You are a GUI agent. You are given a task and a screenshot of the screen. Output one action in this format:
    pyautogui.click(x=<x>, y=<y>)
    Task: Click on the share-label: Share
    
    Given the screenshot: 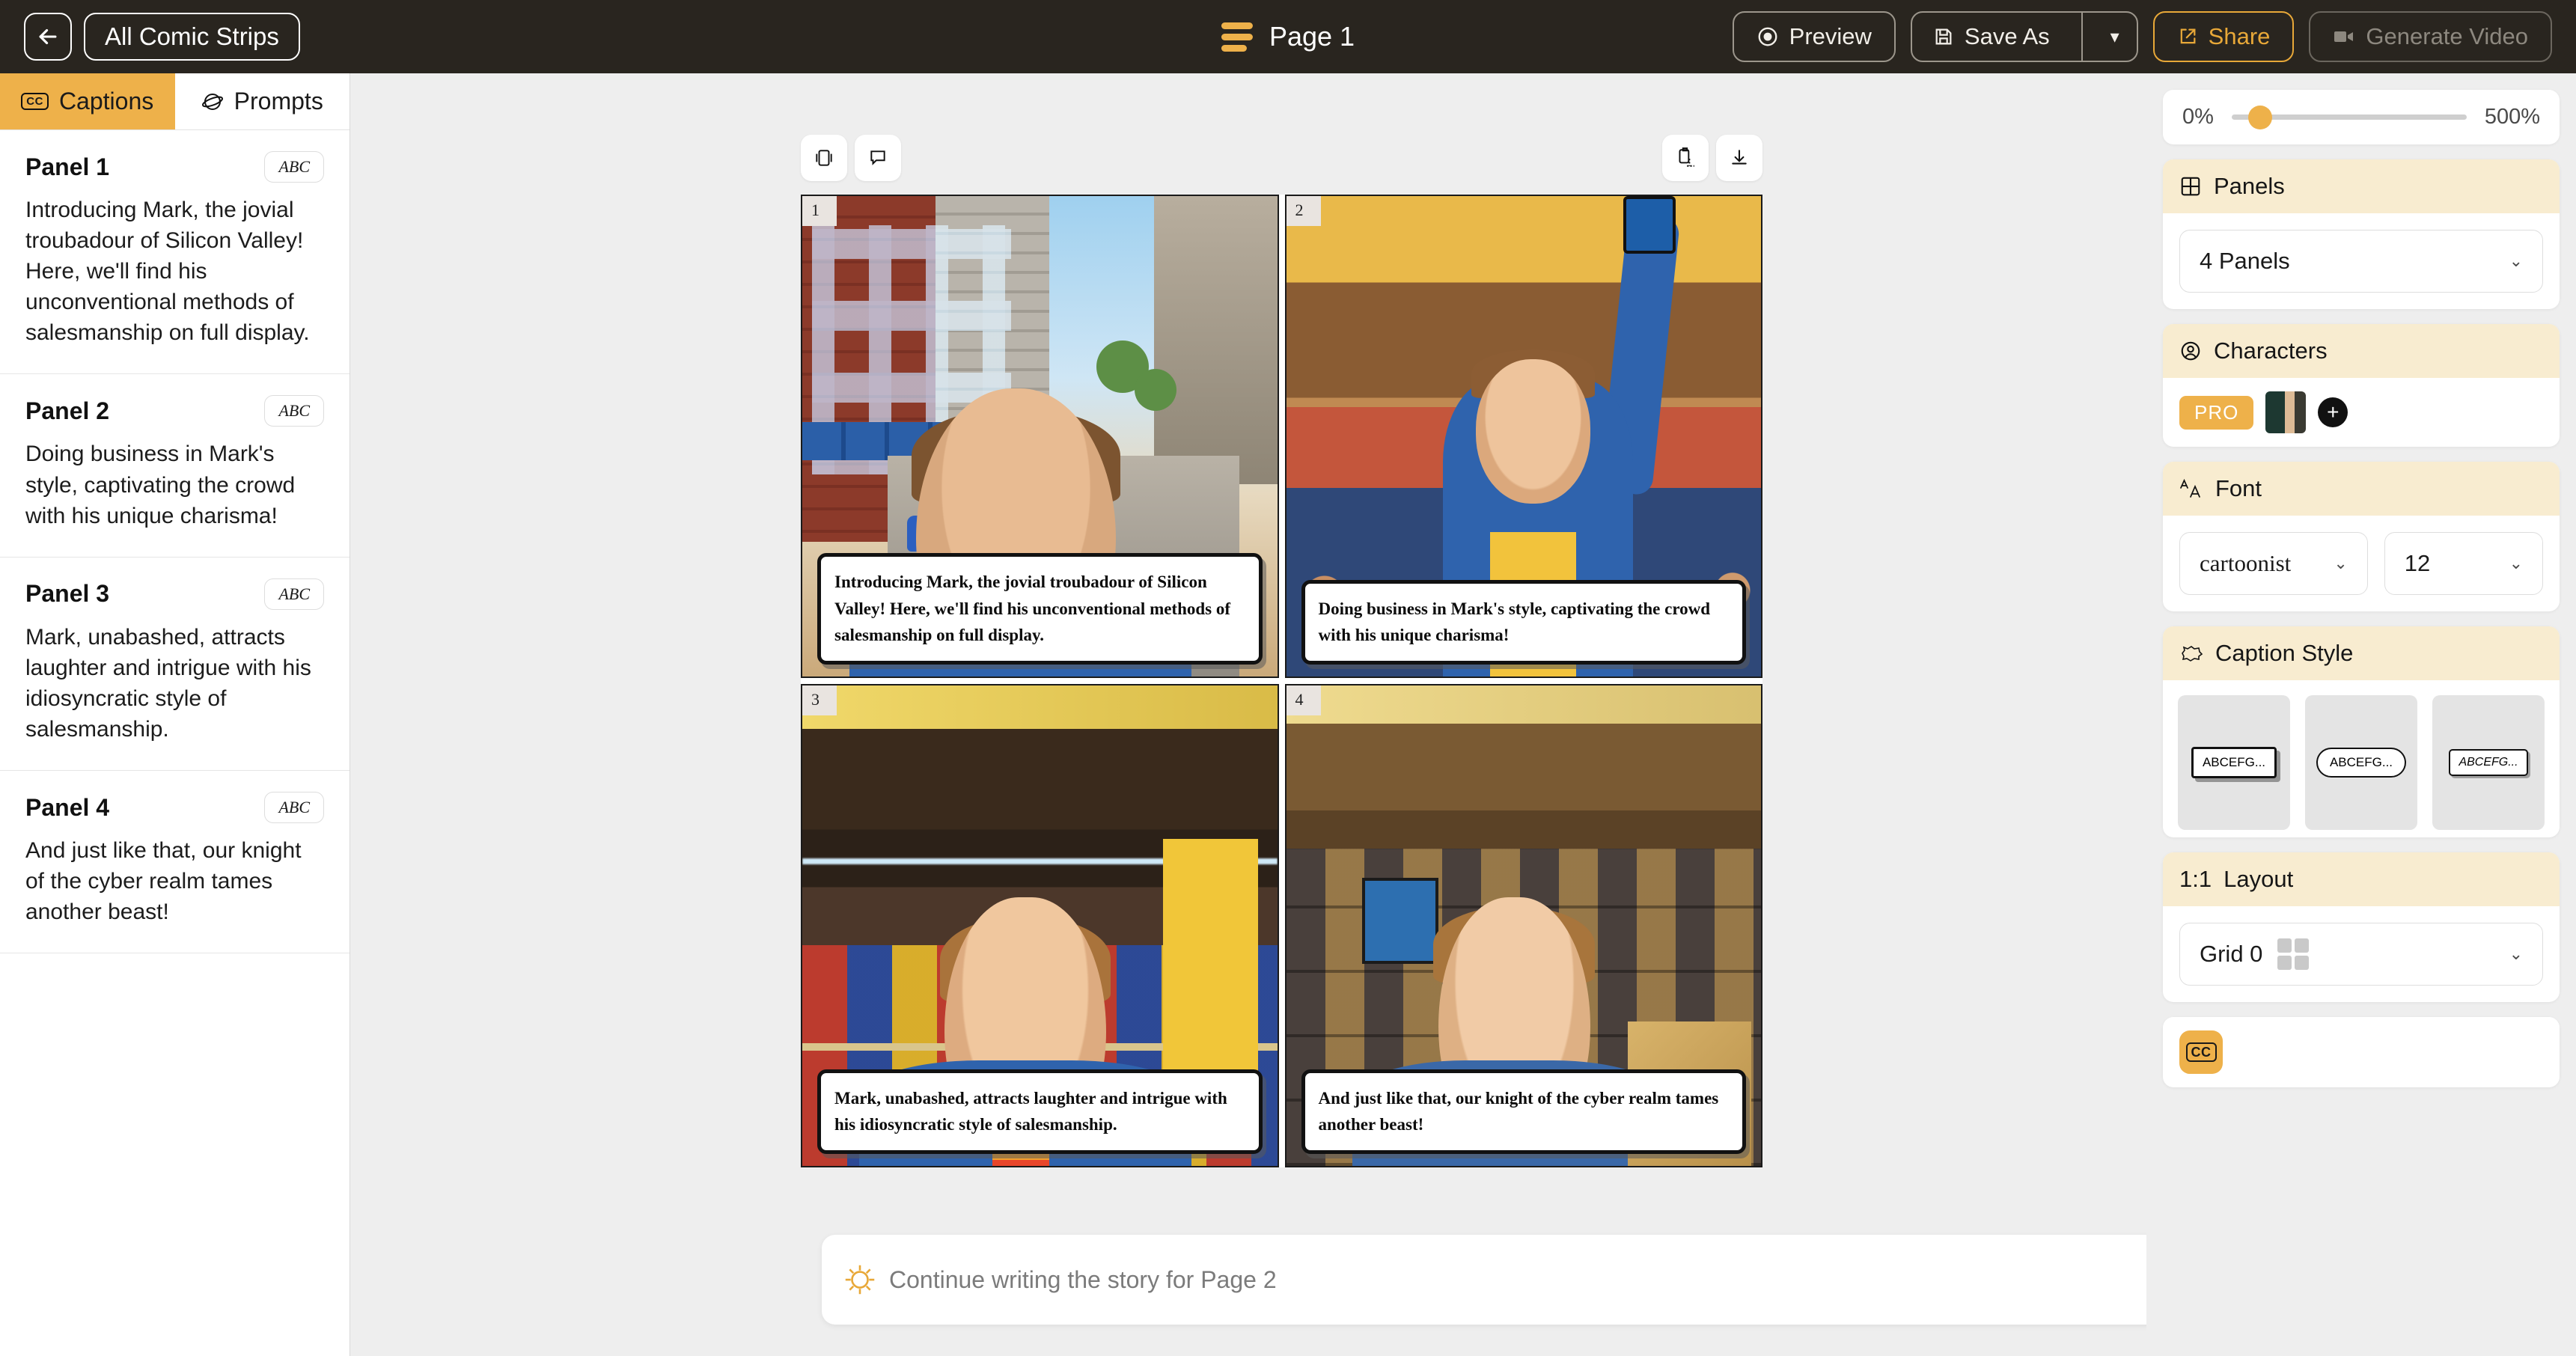 What is the action you would take?
    pyautogui.click(x=2239, y=36)
    